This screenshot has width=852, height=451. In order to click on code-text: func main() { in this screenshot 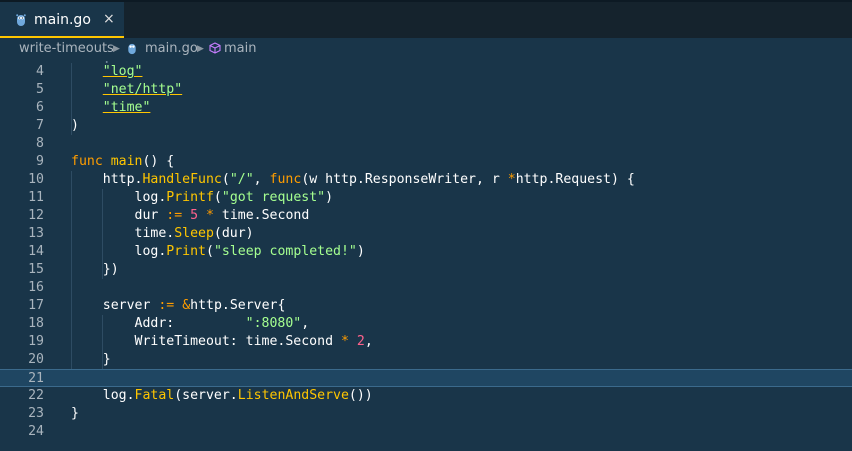, I will do `click(123, 161)`.